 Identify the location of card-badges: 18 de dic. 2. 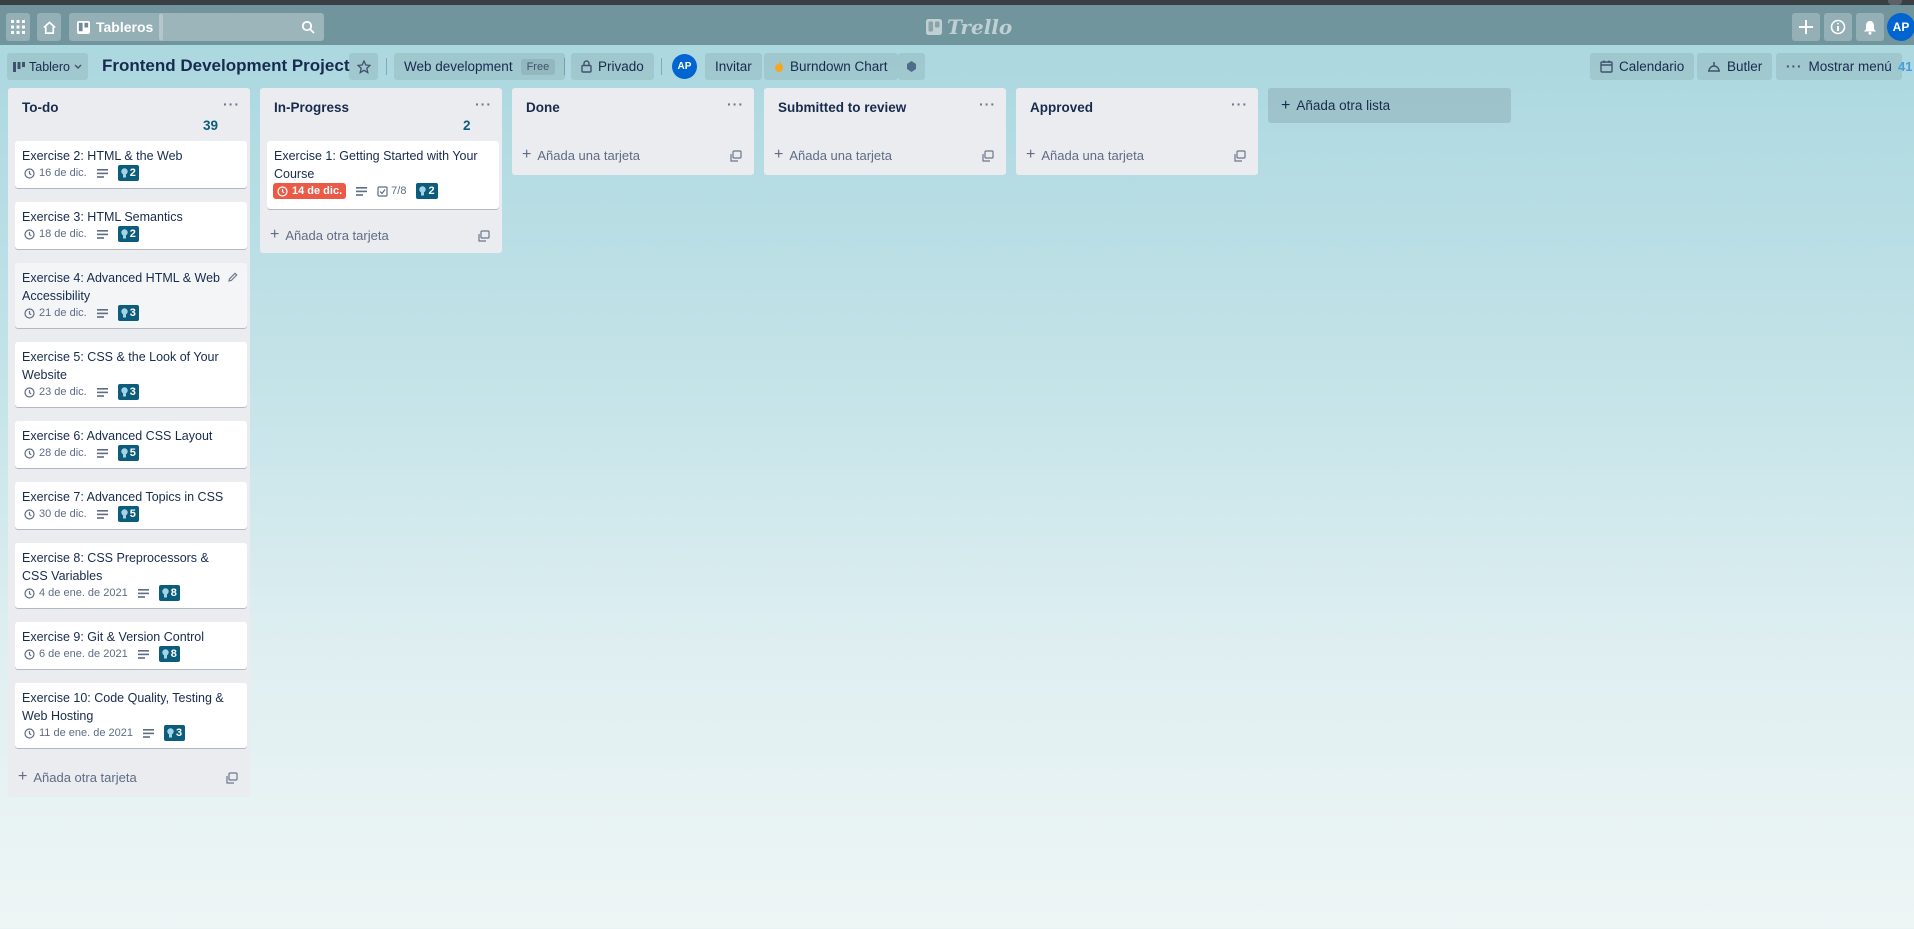
(81, 234).